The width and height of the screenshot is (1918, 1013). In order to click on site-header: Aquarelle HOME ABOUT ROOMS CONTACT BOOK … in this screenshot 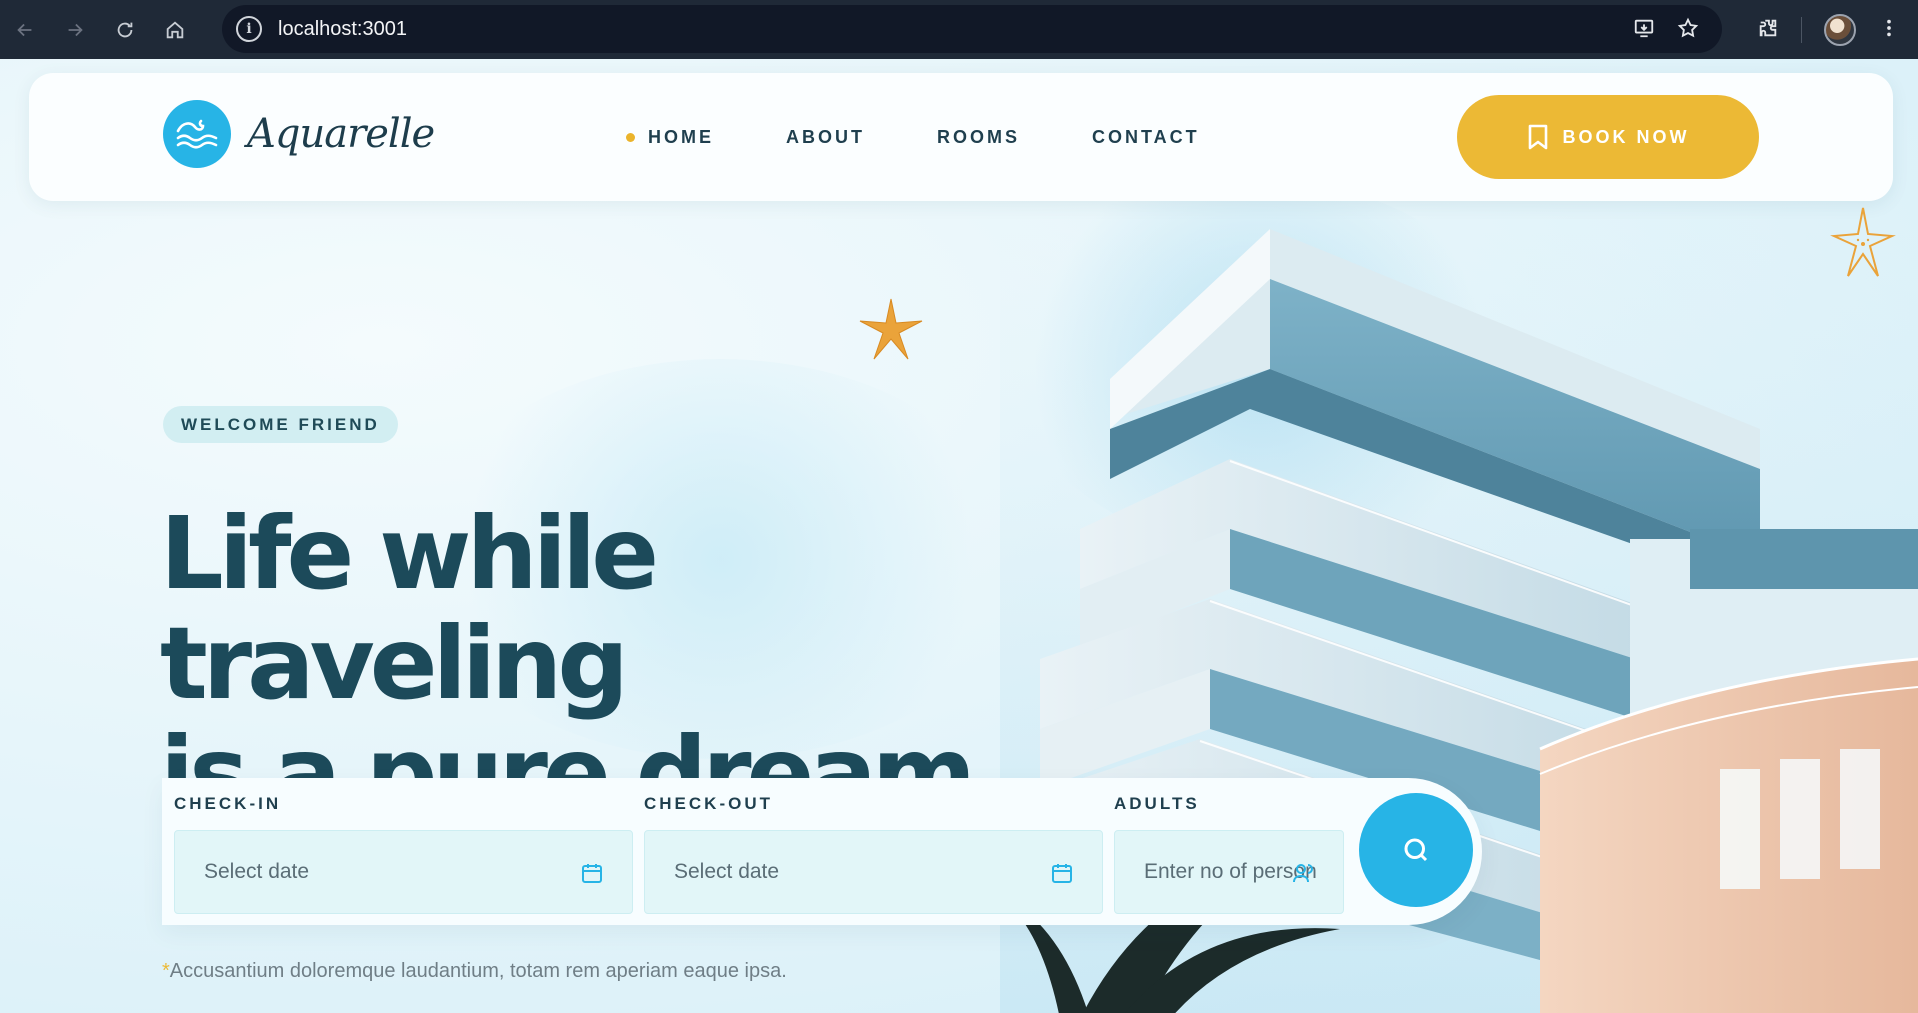, I will do `click(961, 137)`.